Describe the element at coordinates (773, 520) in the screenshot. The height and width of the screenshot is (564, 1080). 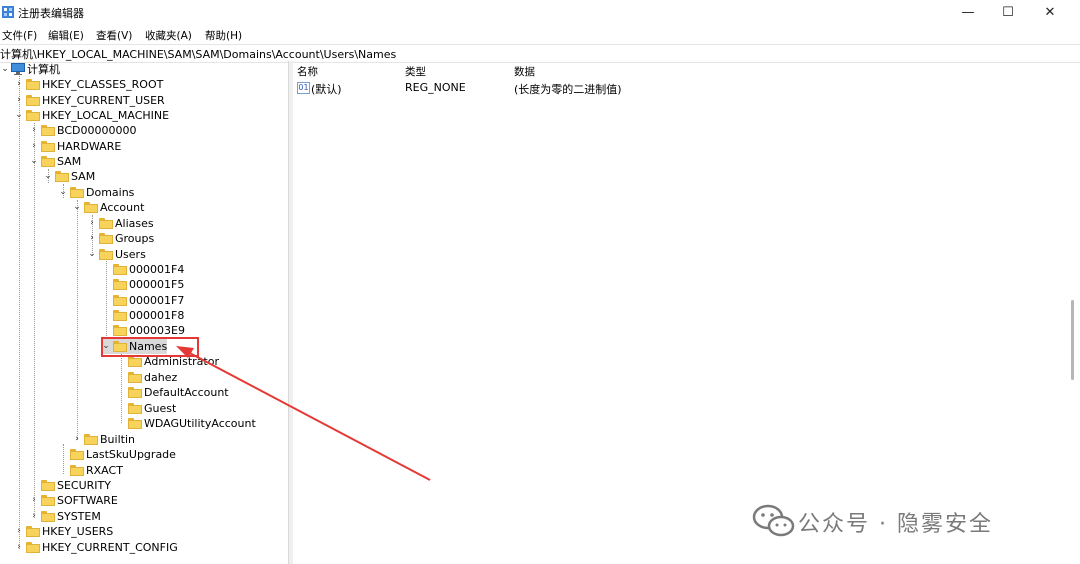
I see `wechat-logo-icon` at that location.